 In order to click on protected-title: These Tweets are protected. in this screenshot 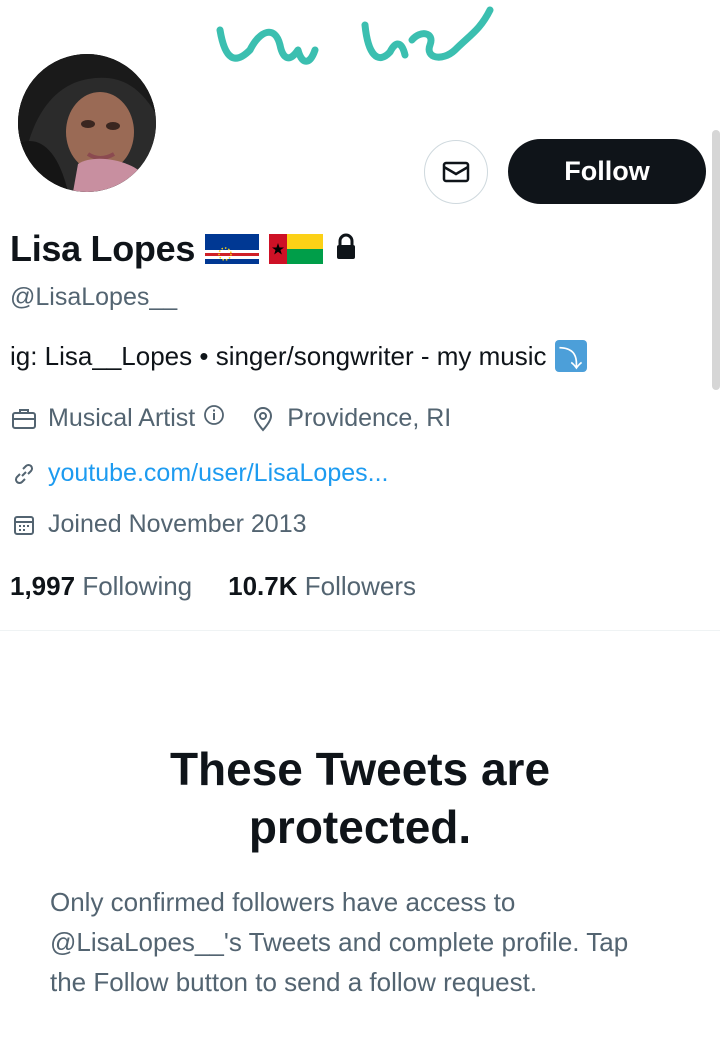, I will do `click(360, 798)`.